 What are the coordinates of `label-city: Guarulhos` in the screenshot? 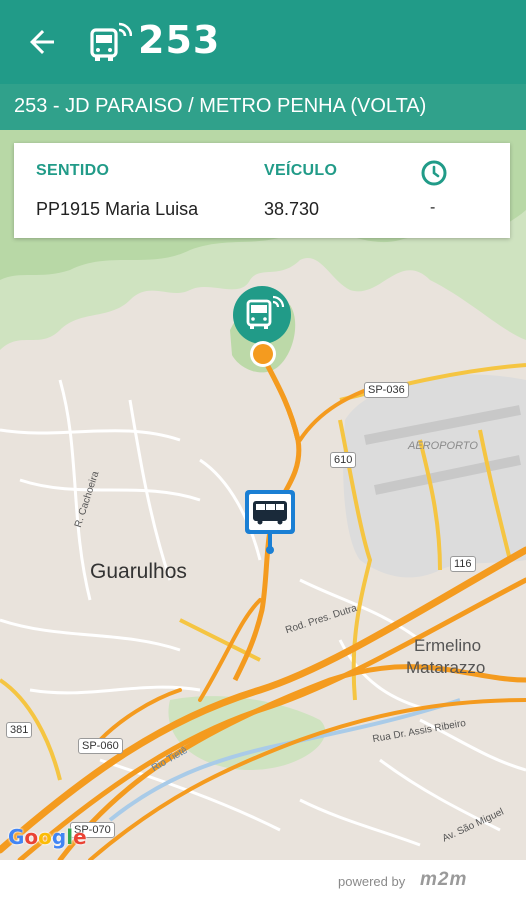 It's located at (138, 571).